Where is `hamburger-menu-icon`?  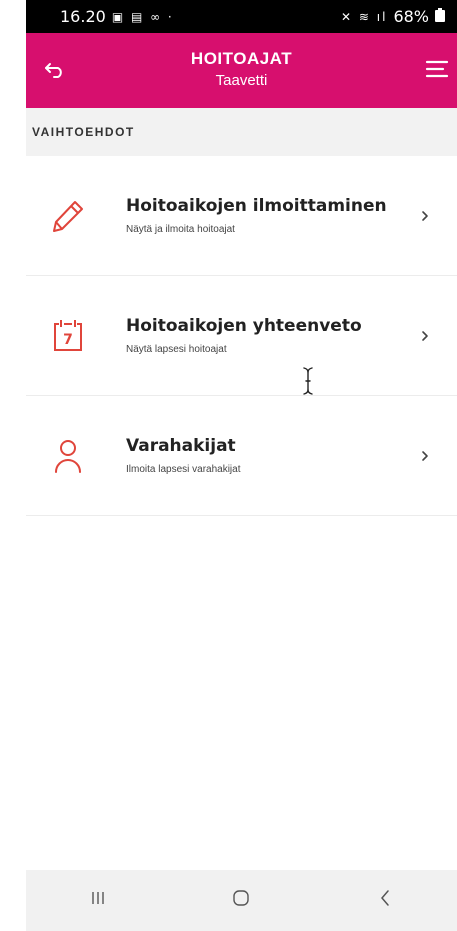
hamburger-menu-icon is located at coordinates (437, 71).